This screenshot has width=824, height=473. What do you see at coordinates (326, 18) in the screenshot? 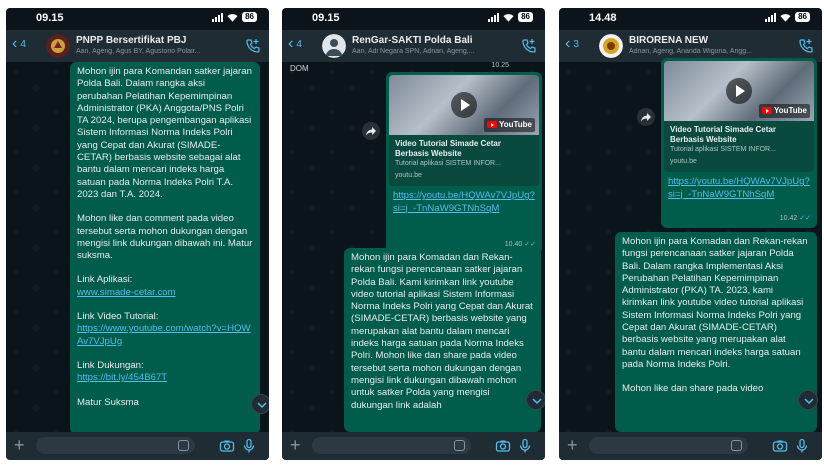
I see `clock: 09.15` at bounding box center [326, 18].